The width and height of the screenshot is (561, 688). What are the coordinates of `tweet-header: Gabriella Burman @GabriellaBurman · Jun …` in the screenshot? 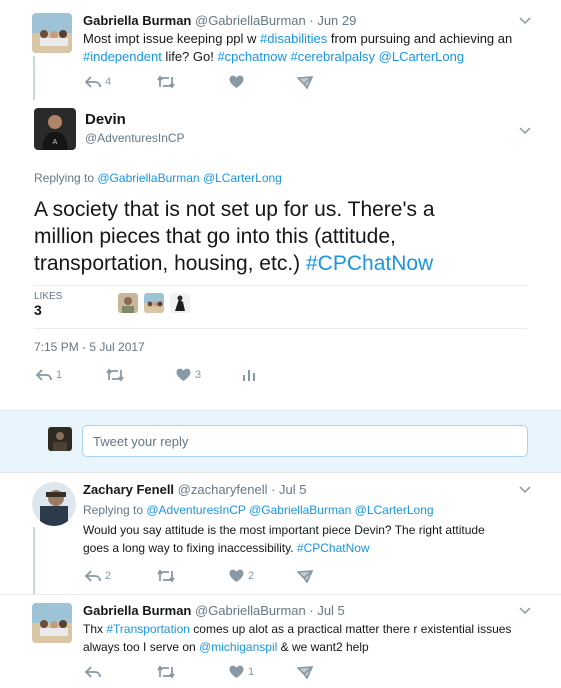 It's located at (219, 20).